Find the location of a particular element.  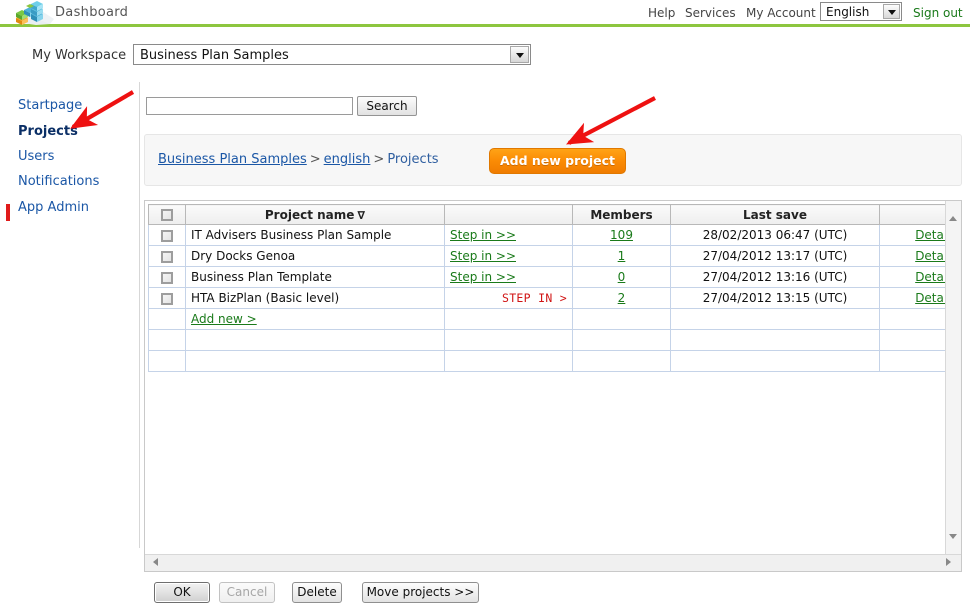

triangle-up-icon is located at coordinates (953, 218).